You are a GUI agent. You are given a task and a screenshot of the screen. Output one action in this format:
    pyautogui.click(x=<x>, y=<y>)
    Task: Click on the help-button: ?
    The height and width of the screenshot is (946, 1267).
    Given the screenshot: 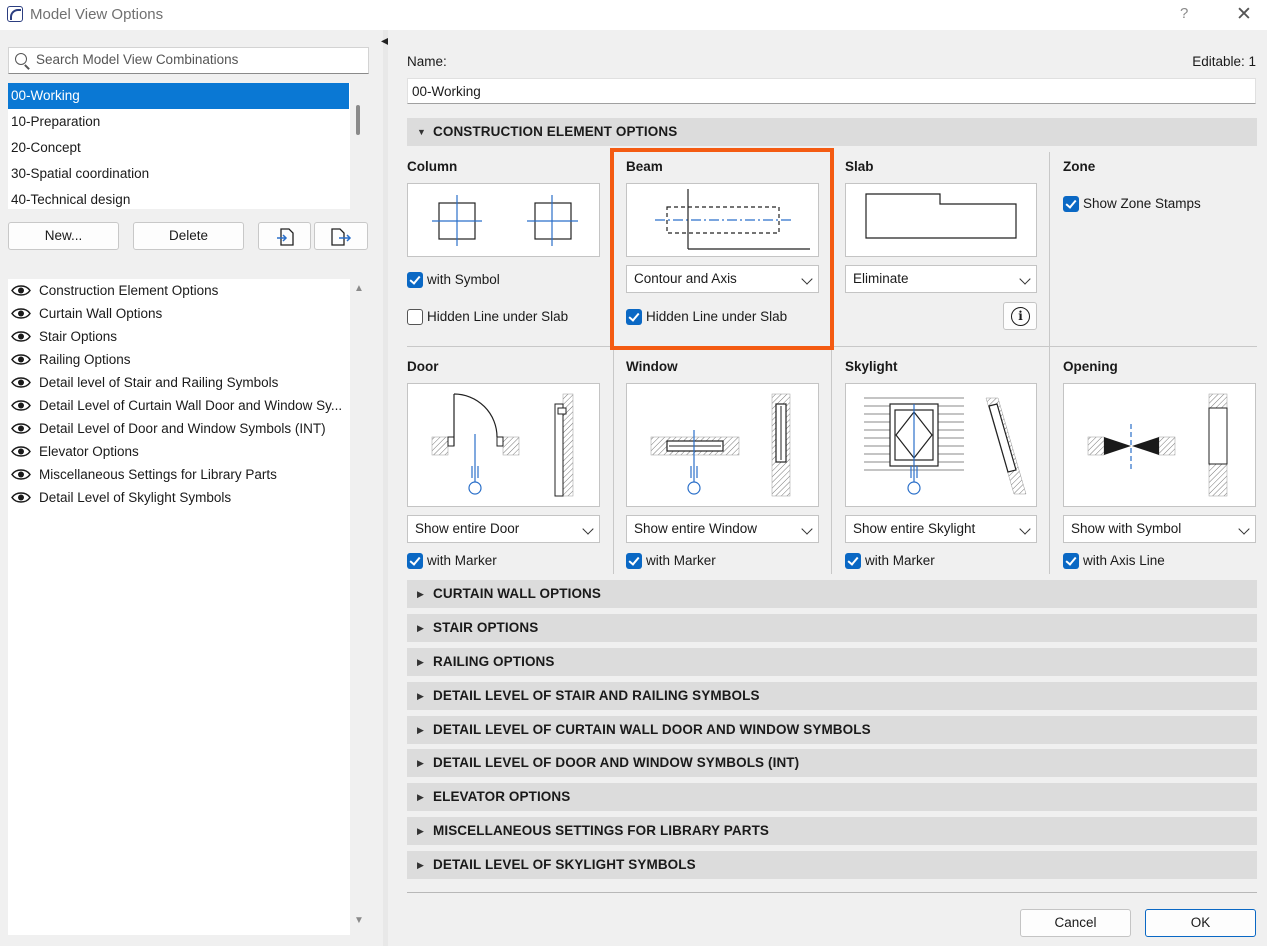 What is the action you would take?
    pyautogui.click(x=1184, y=13)
    